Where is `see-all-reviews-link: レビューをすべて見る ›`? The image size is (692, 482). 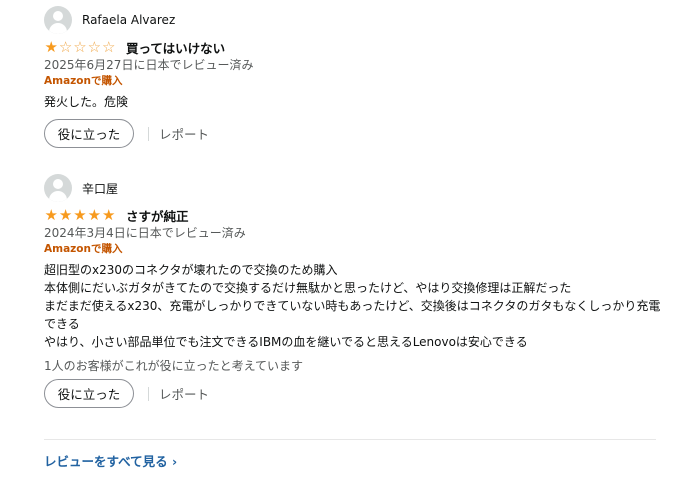
see-all-reviews-link: レビューをすべて見る › is located at coordinates (110, 460).